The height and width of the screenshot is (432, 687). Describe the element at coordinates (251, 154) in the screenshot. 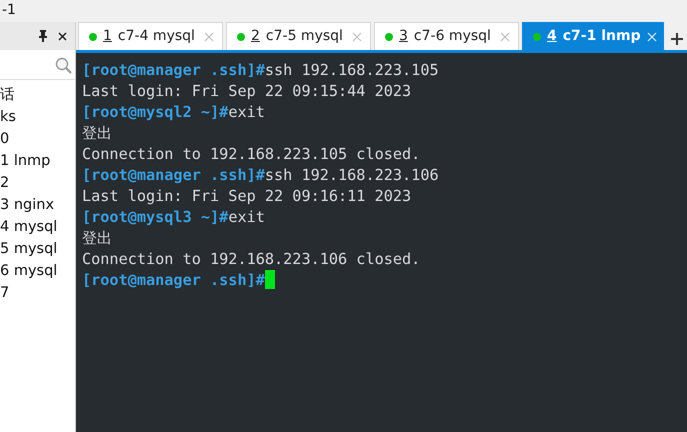

I see `output-text: Connection to 192.168.223.105 closed.` at that location.